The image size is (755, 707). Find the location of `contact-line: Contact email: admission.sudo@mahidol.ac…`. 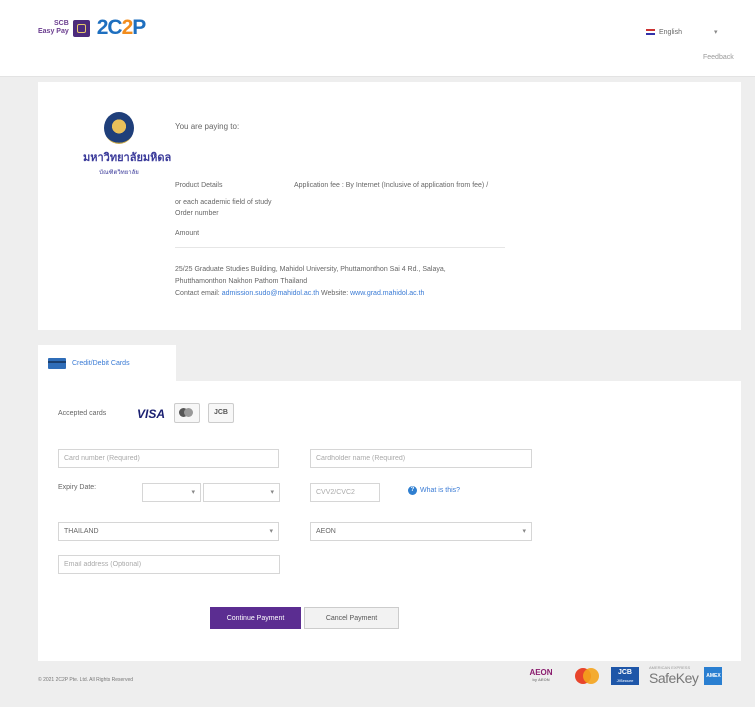

contact-line: Contact email: admission.sudo@mahidol.ac… is located at coordinates (299, 293).